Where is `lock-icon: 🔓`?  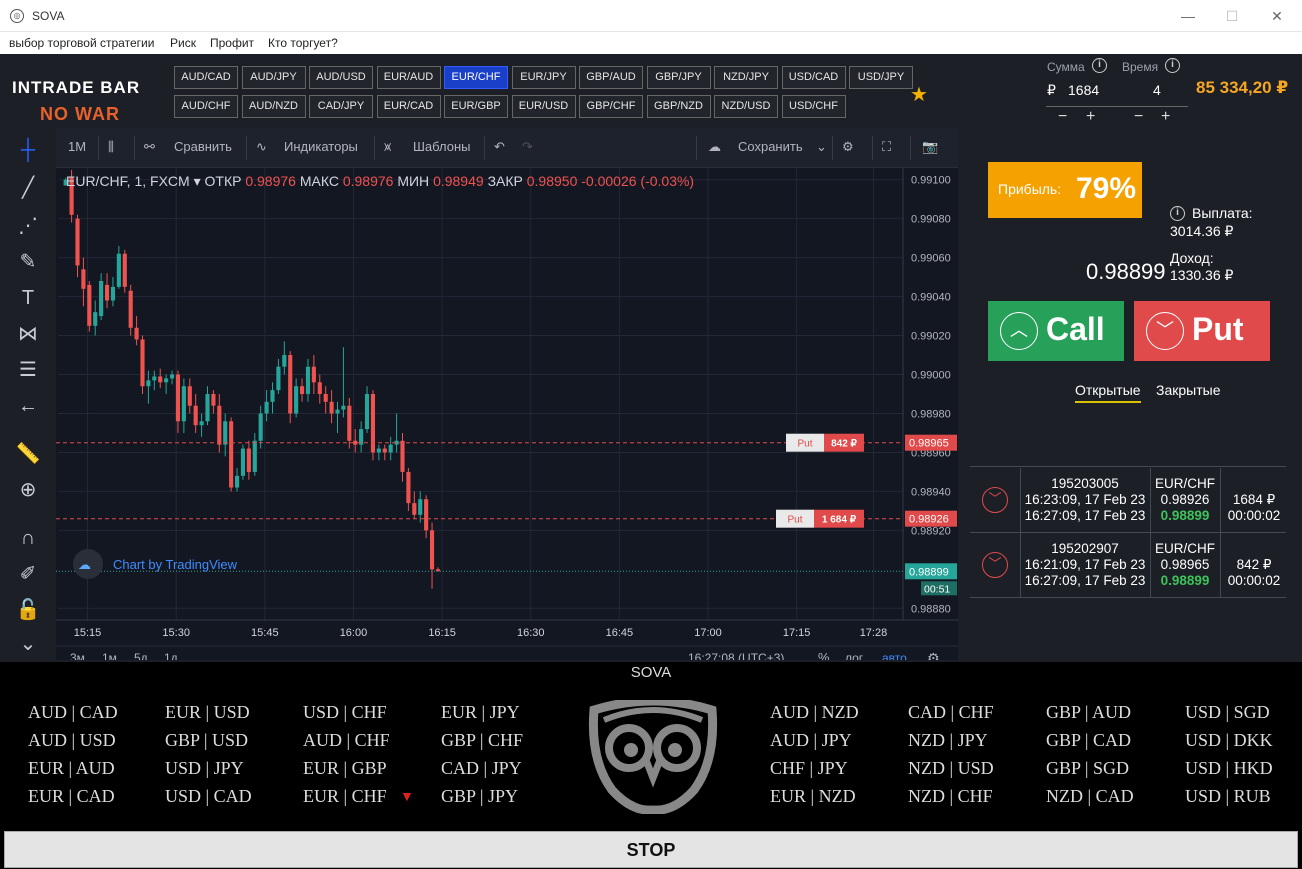 lock-icon: 🔓 is located at coordinates (28, 610).